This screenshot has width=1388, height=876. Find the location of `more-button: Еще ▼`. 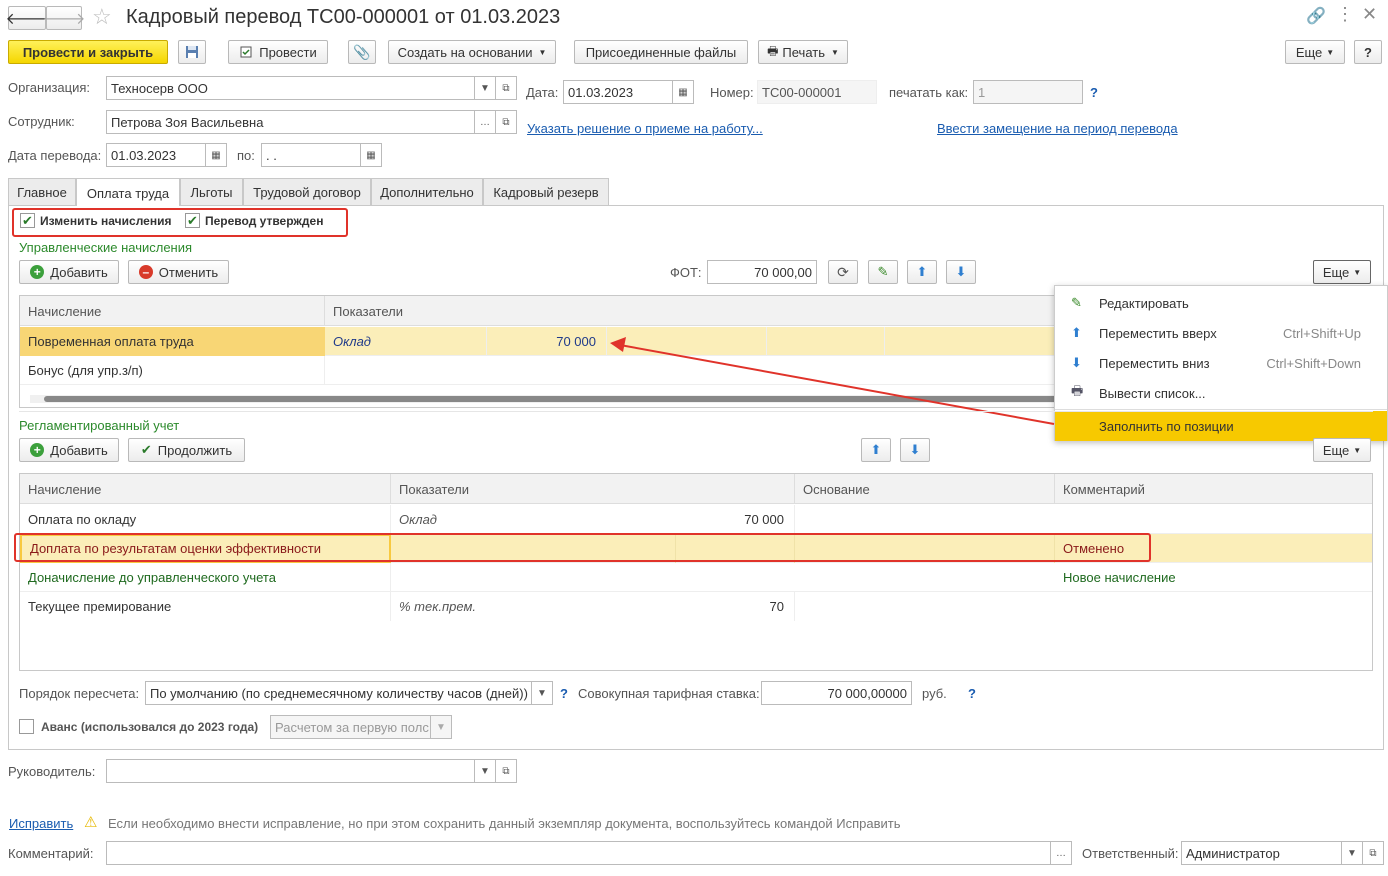

more-button: Еще ▼ is located at coordinates (1315, 52).